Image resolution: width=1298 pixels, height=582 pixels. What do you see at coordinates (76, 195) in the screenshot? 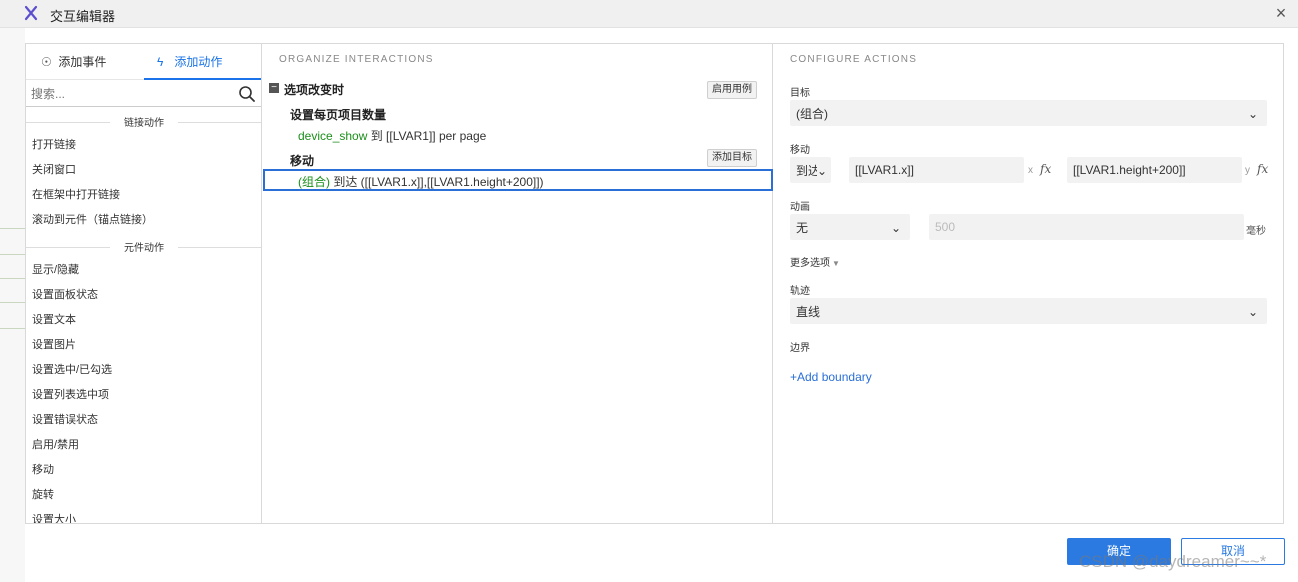
I see `action-open-link-in-frame: 在框架中打开链接` at bounding box center [76, 195].